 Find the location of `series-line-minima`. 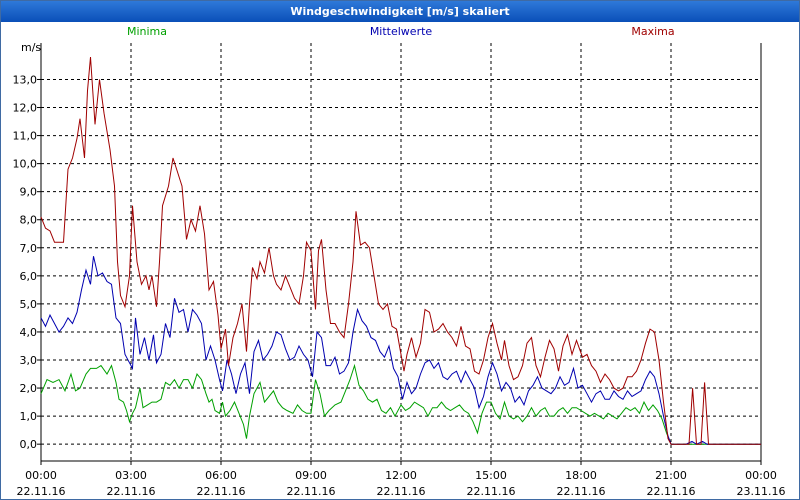

series-line-minima is located at coordinates (400, 404).